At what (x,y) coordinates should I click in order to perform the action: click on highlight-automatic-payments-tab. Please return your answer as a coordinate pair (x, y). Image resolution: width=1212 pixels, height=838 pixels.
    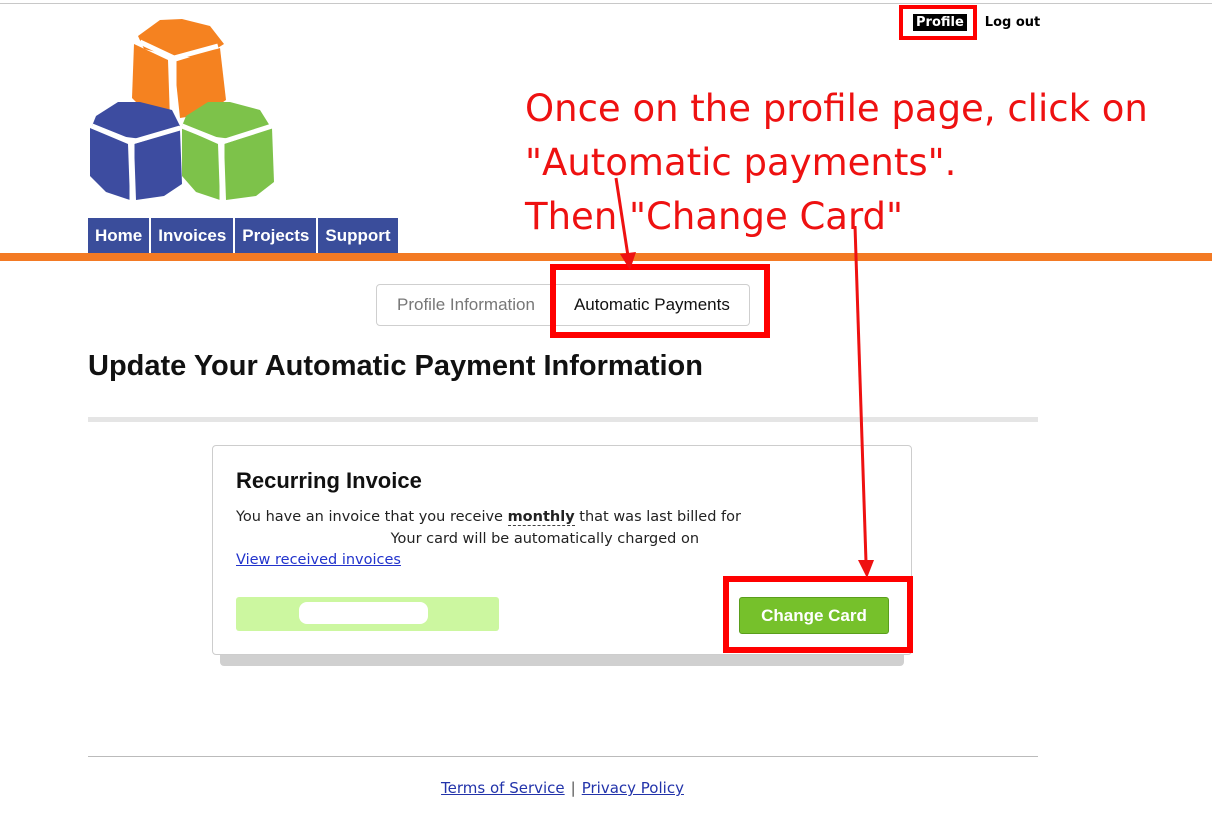
    Looking at the image, I should click on (660, 301).